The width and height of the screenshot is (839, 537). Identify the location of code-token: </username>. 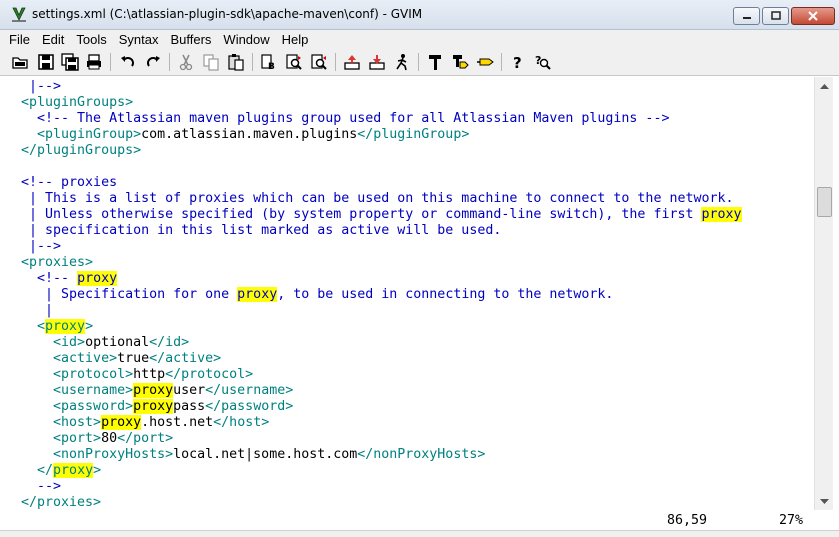
(249, 390).